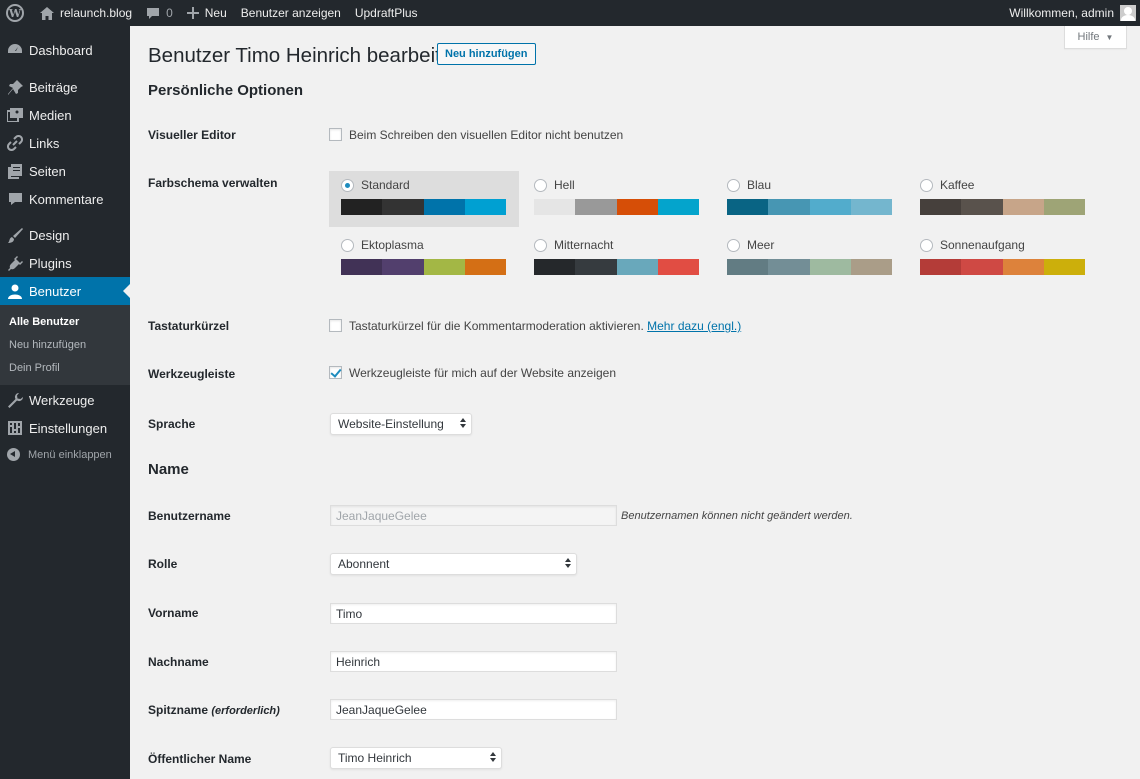  I want to click on comments-link: 0, so click(159, 13).